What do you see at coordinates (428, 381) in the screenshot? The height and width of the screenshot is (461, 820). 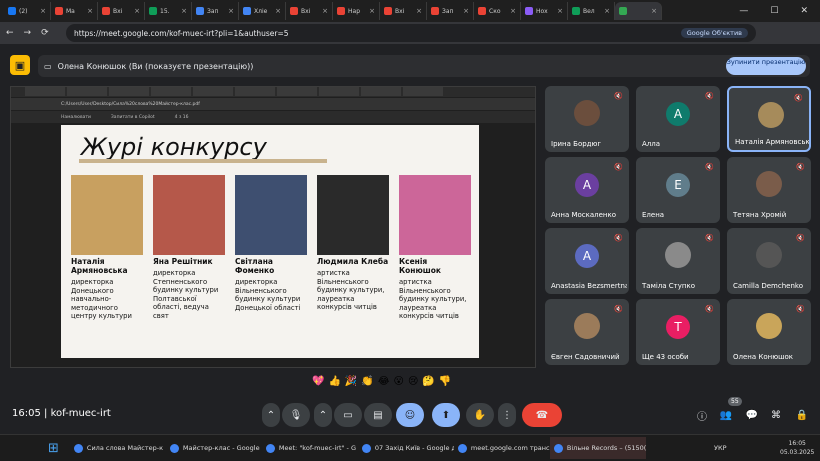 I see `reaction-emoji: 🤔` at bounding box center [428, 381].